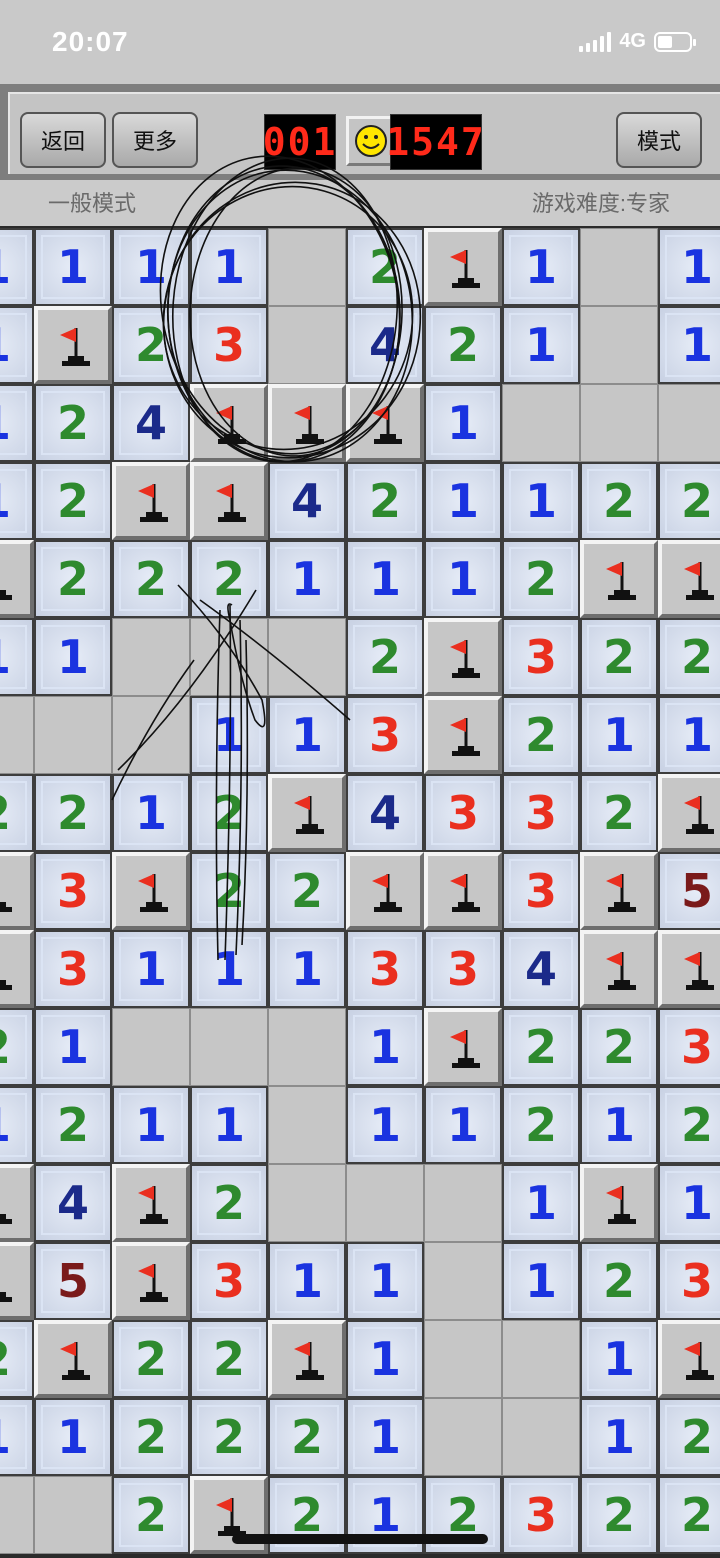 This screenshot has height=1558, width=720. What do you see at coordinates (360, 1539) in the screenshot?
I see `home-indicator` at bounding box center [360, 1539].